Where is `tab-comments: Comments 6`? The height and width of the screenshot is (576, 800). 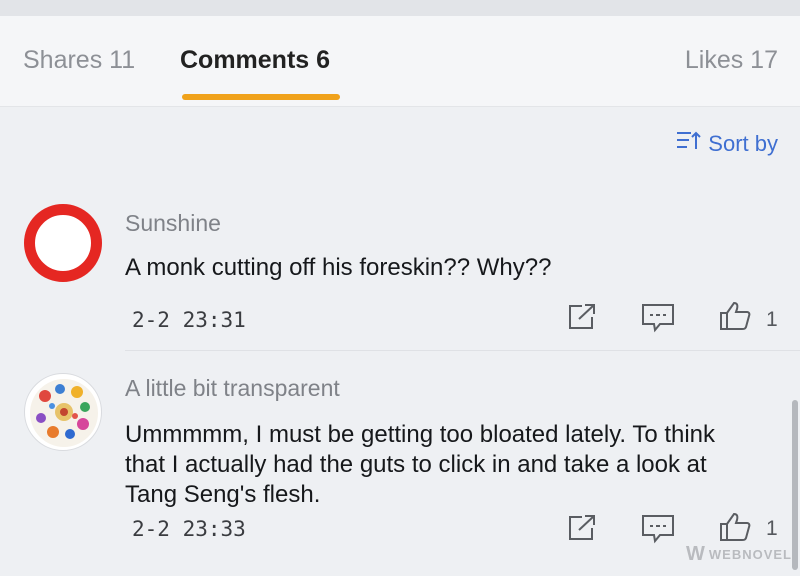
tab-comments: Comments 6 is located at coordinates (255, 60).